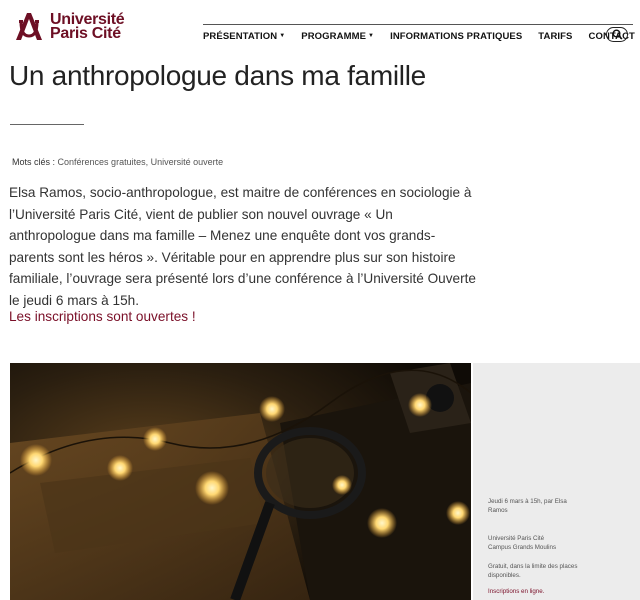 This screenshot has width=640, height=600. I want to click on nav-item-label: TARIFS, so click(555, 36).